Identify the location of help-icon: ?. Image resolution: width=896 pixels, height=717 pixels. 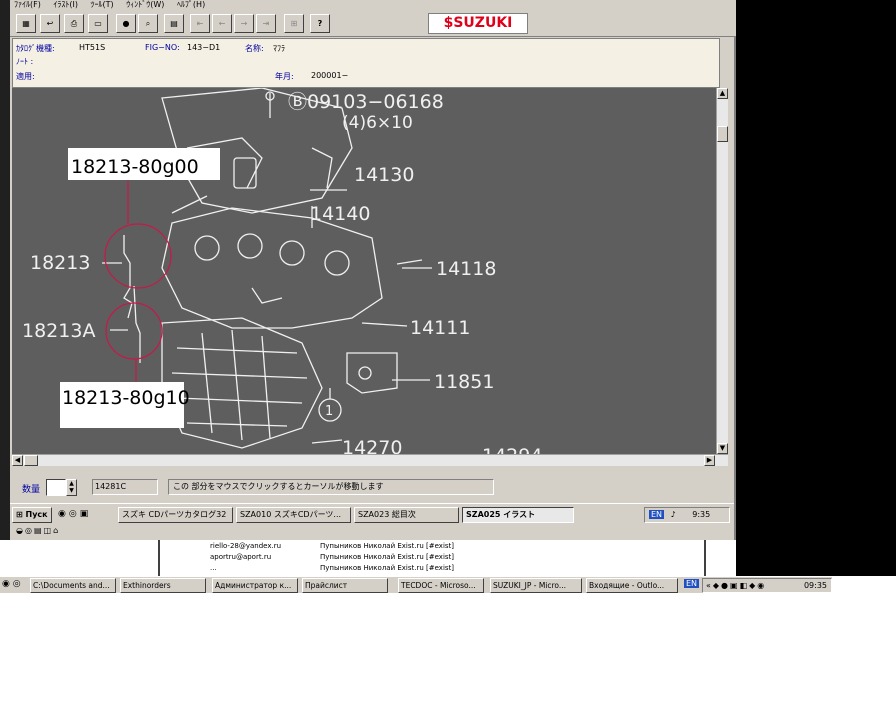
(320, 23).